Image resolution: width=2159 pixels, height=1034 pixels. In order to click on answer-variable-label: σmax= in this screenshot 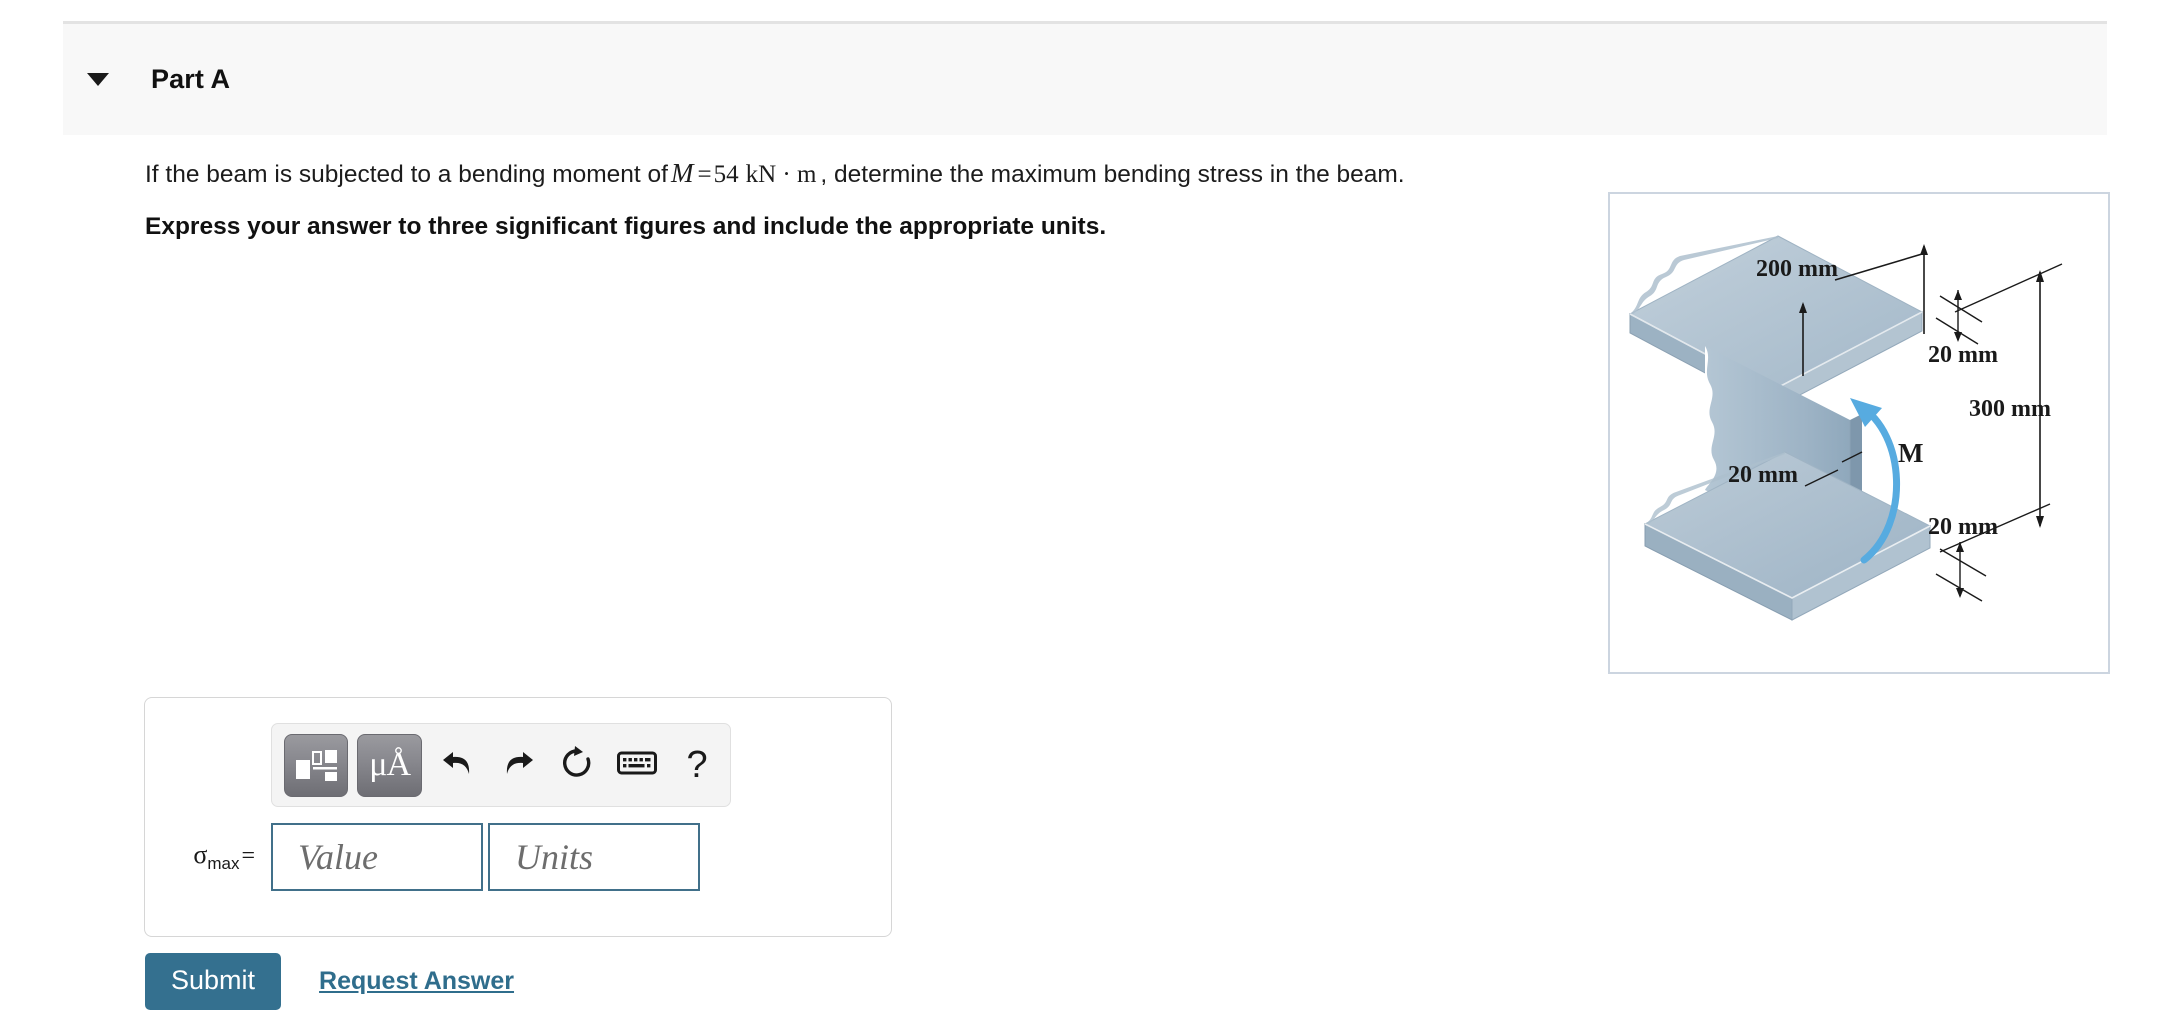, I will do `click(208, 857)`.